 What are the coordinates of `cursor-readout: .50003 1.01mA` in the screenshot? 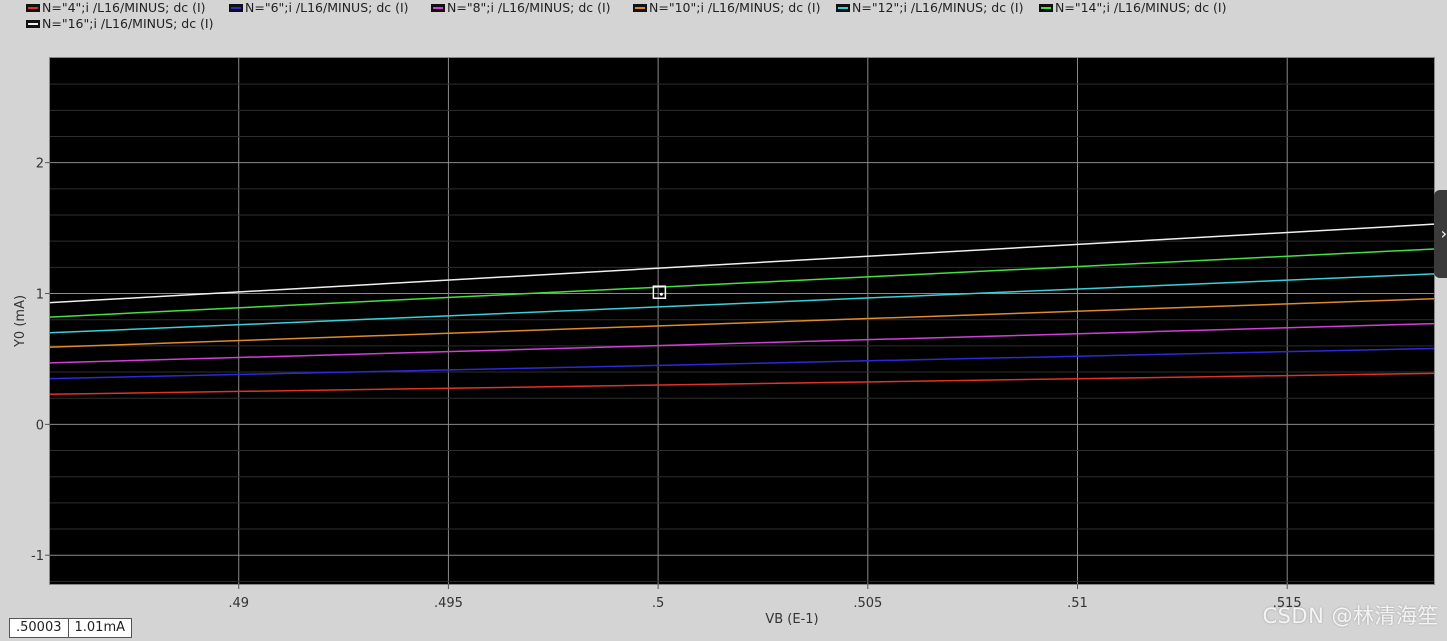 It's located at (71, 628).